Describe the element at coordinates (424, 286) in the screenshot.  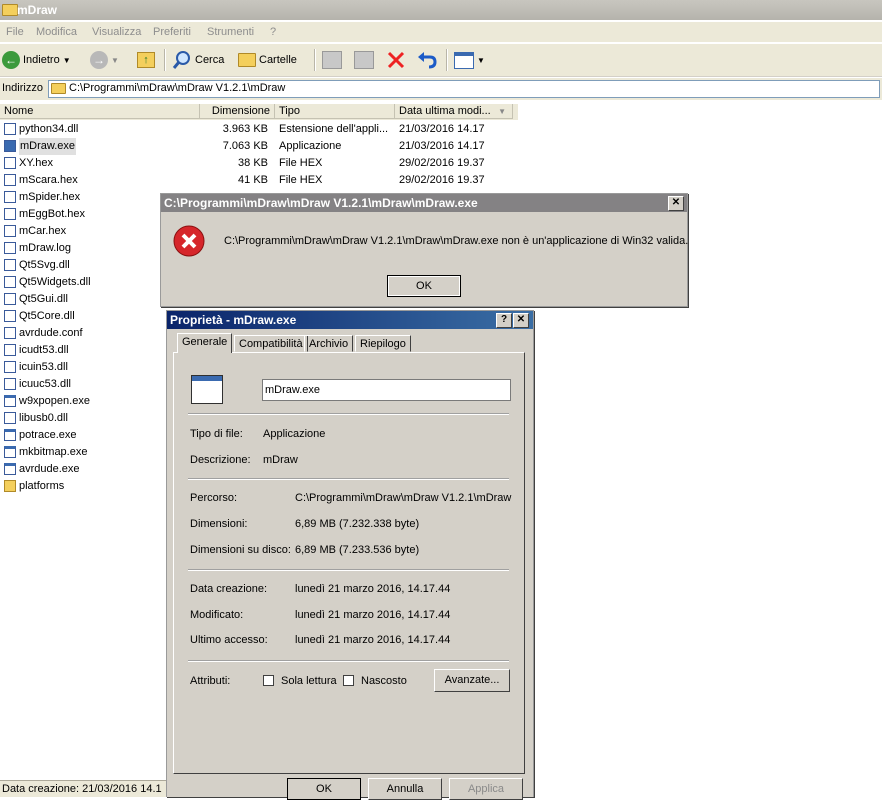
I see `error-ok-button: OK` at that location.